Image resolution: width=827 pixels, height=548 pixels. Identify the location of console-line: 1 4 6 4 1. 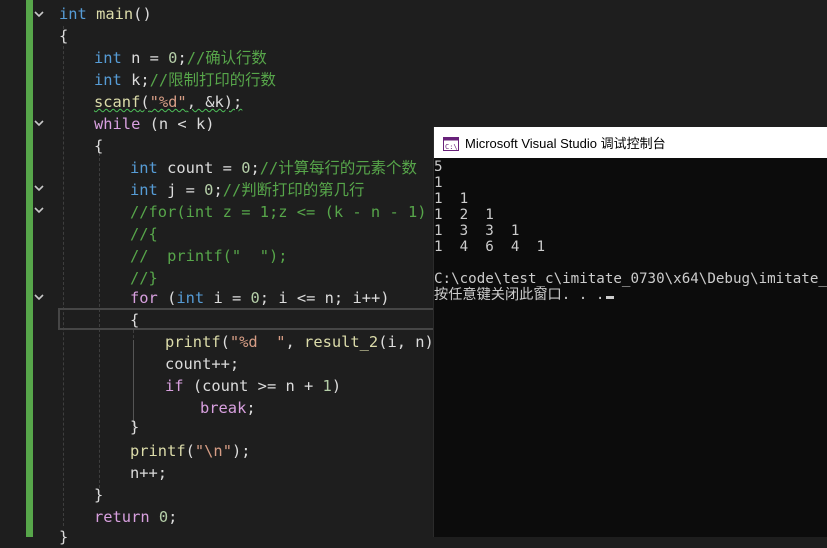
(490, 247).